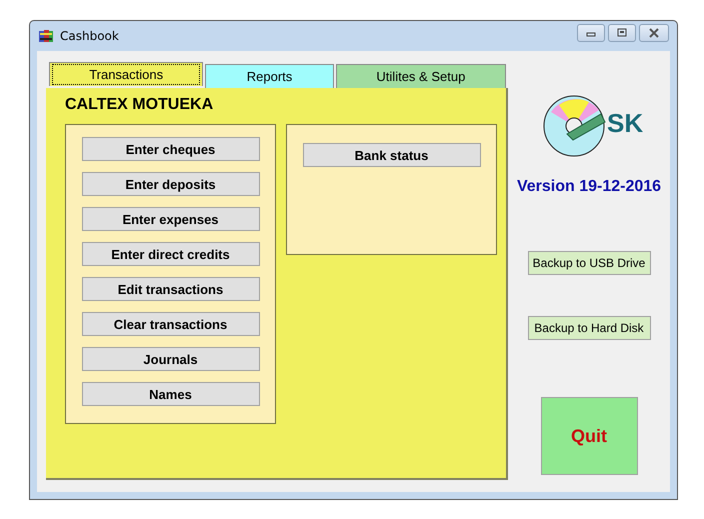 The height and width of the screenshot is (519, 704). I want to click on maximize-icon, so click(622, 33).